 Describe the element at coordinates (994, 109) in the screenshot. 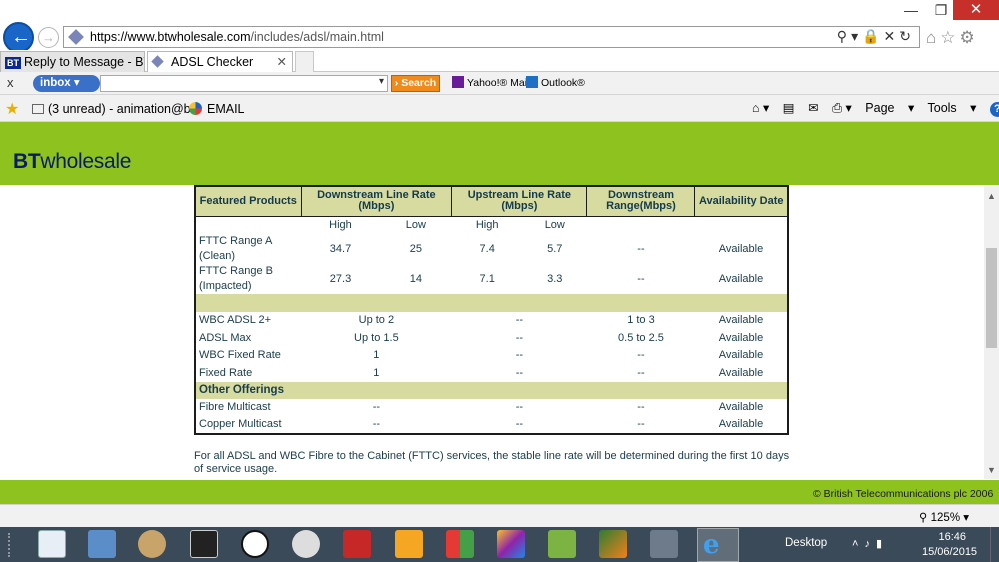

I see `help-menu: ? ▾` at that location.